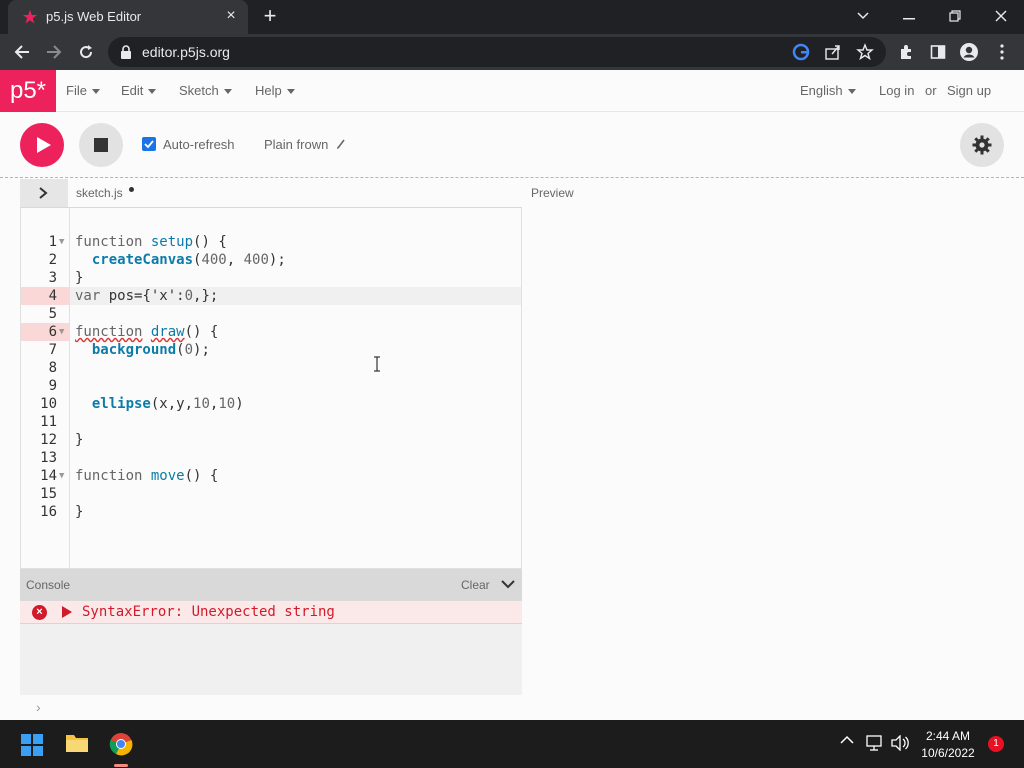 This screenshot has height=768, width=1024. I want to click on code-line: 11, so click(271, 422).